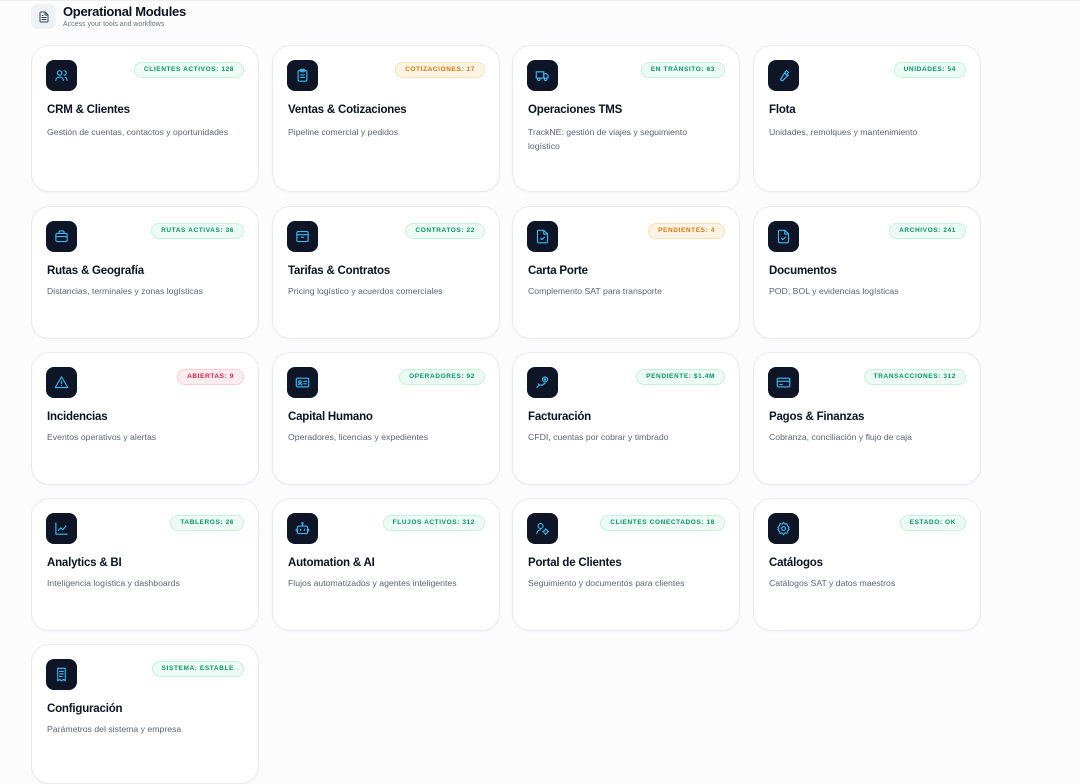 Image resolution: width=1080 pixels, height=784 pixels. What do you see at coordinates (834, 291) in the screenshot?
I see `module-description: POD, BOL y evidencias logísticas` at bounding box center [834, 291].